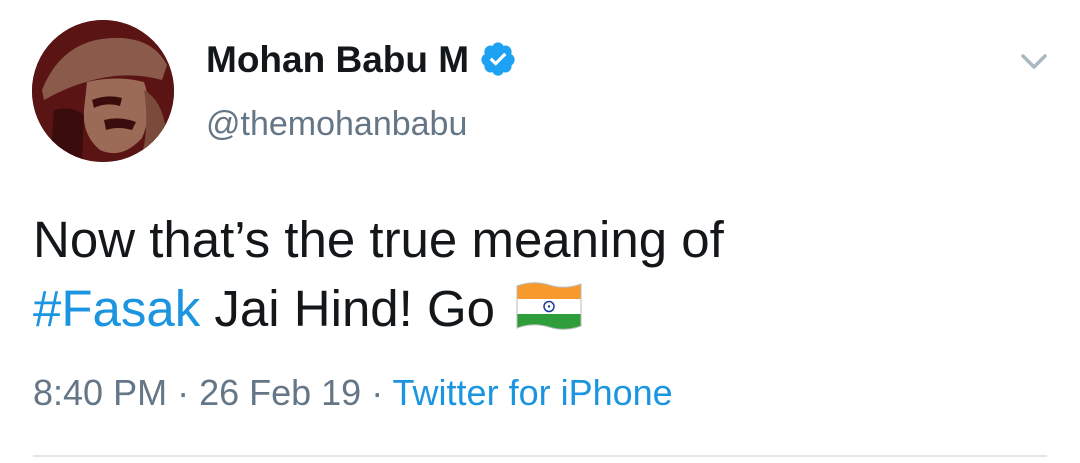 The height and width of the screenshot is (463, 1080). What do you see at coordinates (1034, 61) in the screenshot?
I see `chevron-down-icon` at bounding box center [1034, 61].